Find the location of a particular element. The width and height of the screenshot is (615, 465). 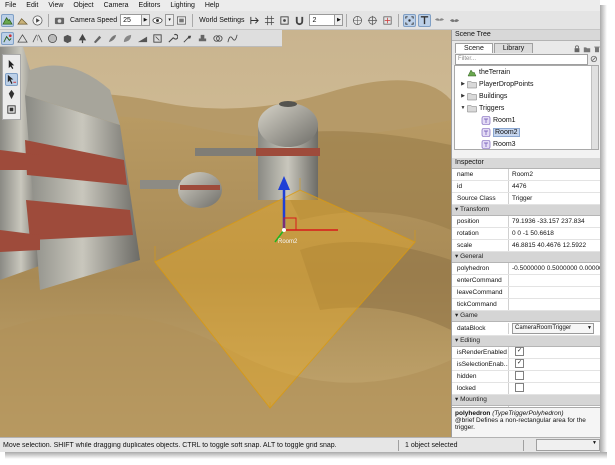

menu-help: Help is located at coordinates (212, 5).